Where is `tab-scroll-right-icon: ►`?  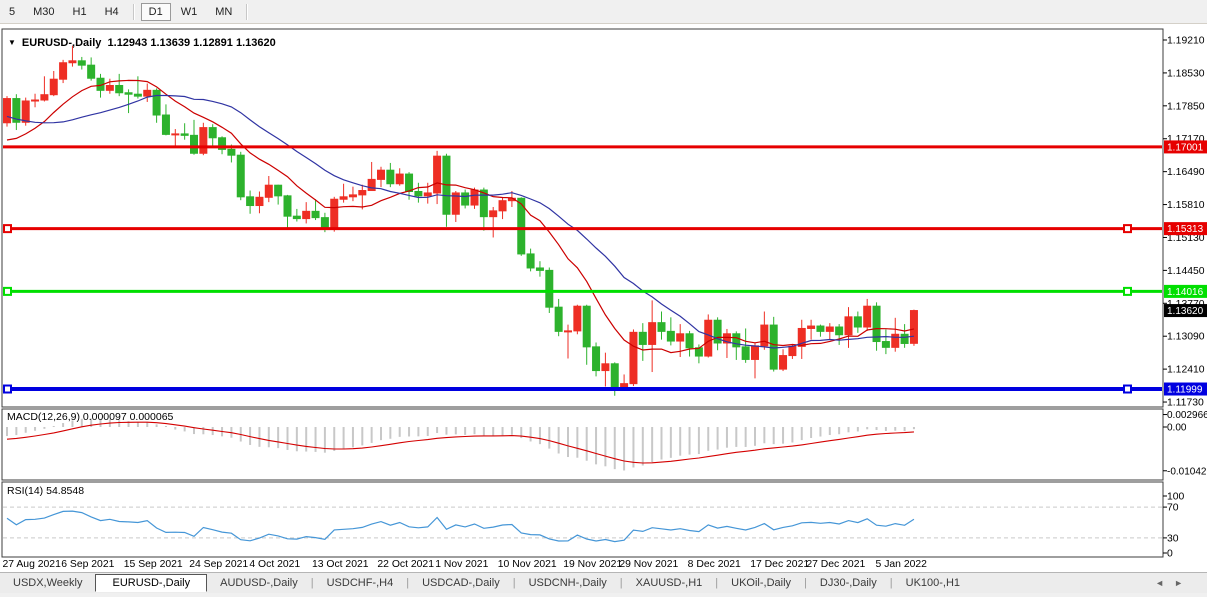
tab-scroll-right-icon: ► is located at coordinates (1183, 583).